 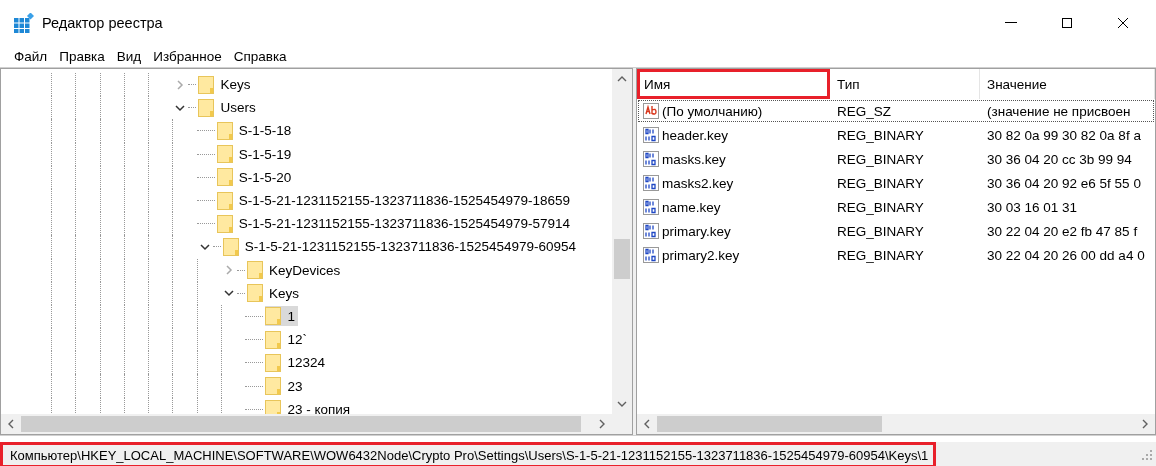 I want to click on value-row: name.key REG_BINARY 30 03 16 01 31, so click(x=896, y=207).